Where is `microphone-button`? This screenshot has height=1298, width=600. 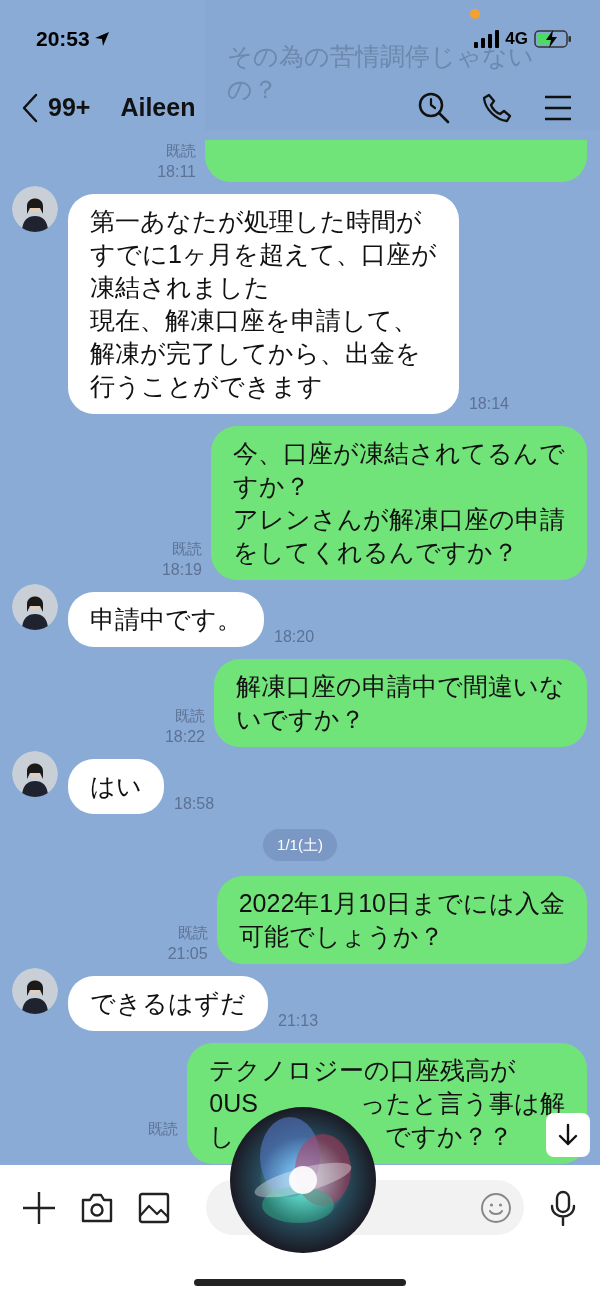
microphone-button is located at coordinates (563, 1207).